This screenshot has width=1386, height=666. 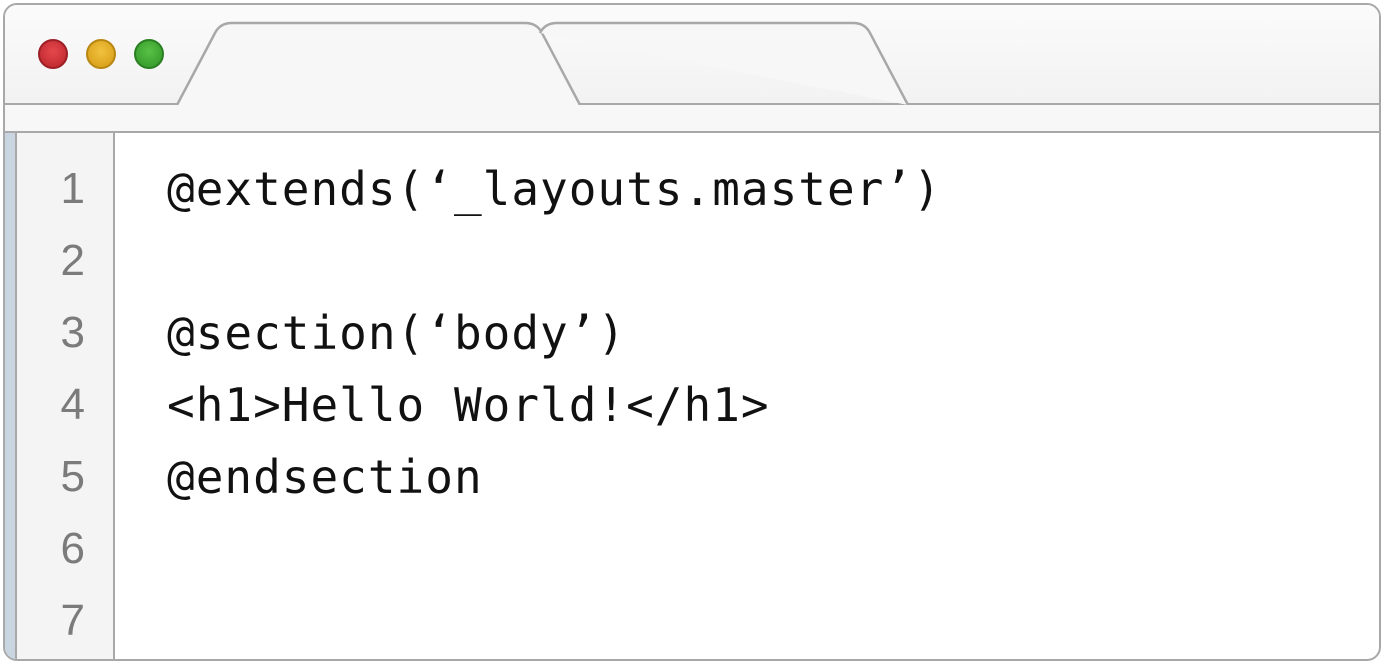 I want to click on line-number: 3, so click(x=72, y=332).